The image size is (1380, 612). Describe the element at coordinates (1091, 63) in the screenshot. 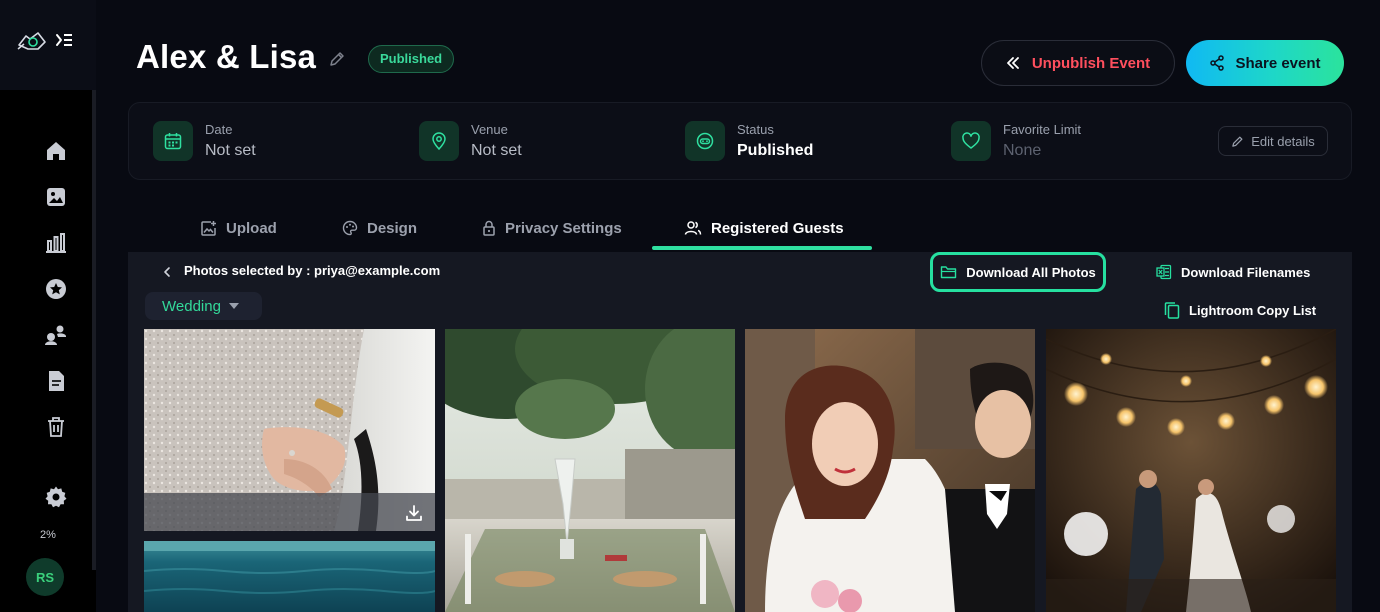

I see `unpublish-event-label: Unpublish Event` at that location.